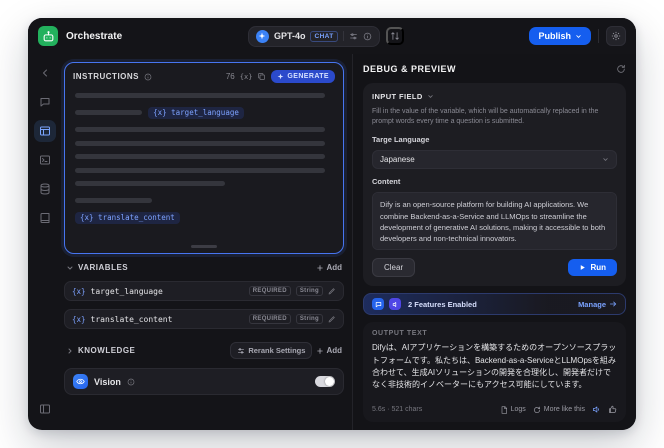  I want to click on page-title: Orchestrate, so click(94, 36).